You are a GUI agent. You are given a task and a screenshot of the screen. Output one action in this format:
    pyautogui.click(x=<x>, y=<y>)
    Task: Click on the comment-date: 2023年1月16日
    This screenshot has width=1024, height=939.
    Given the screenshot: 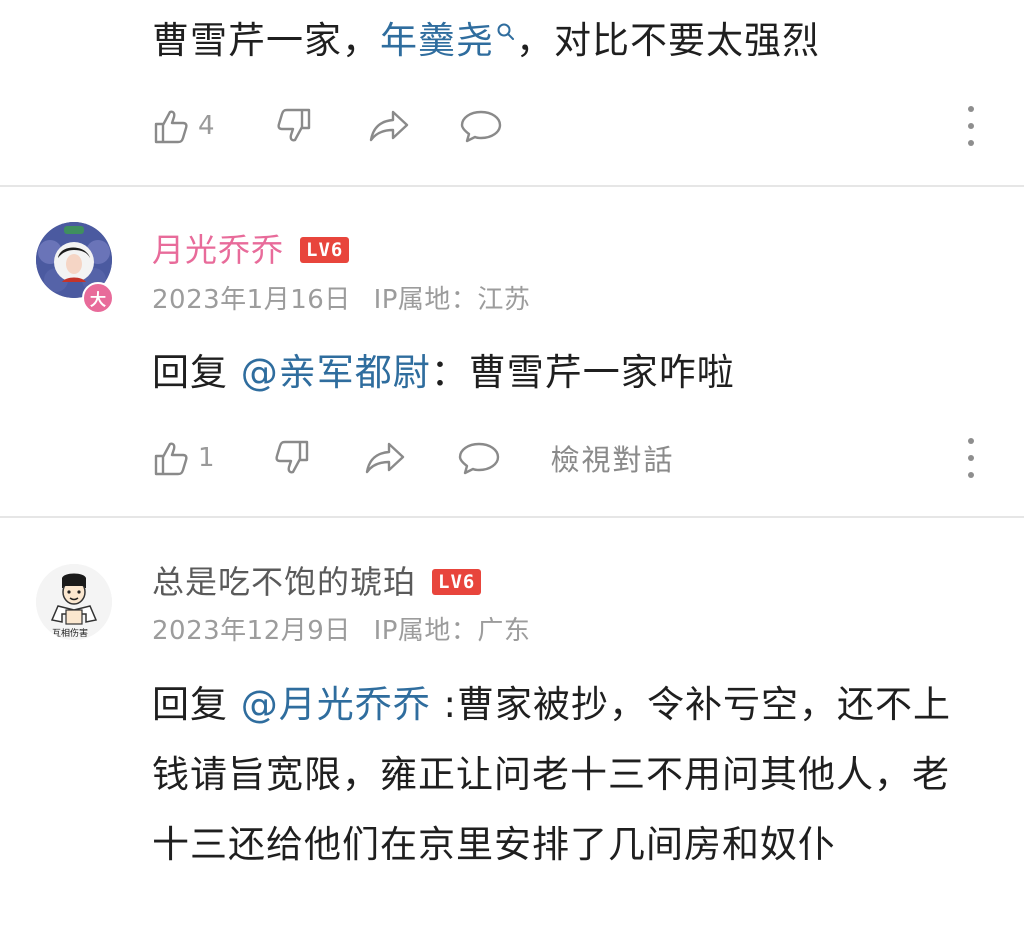 What is the action you would take?
    pyautogui.click(x=251, y=300)
    